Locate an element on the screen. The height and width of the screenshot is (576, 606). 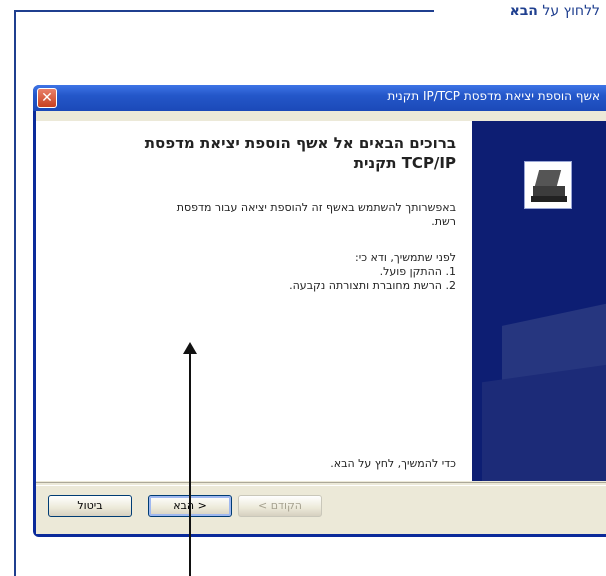
callout-frame-top is located at coordinates (224, 11).